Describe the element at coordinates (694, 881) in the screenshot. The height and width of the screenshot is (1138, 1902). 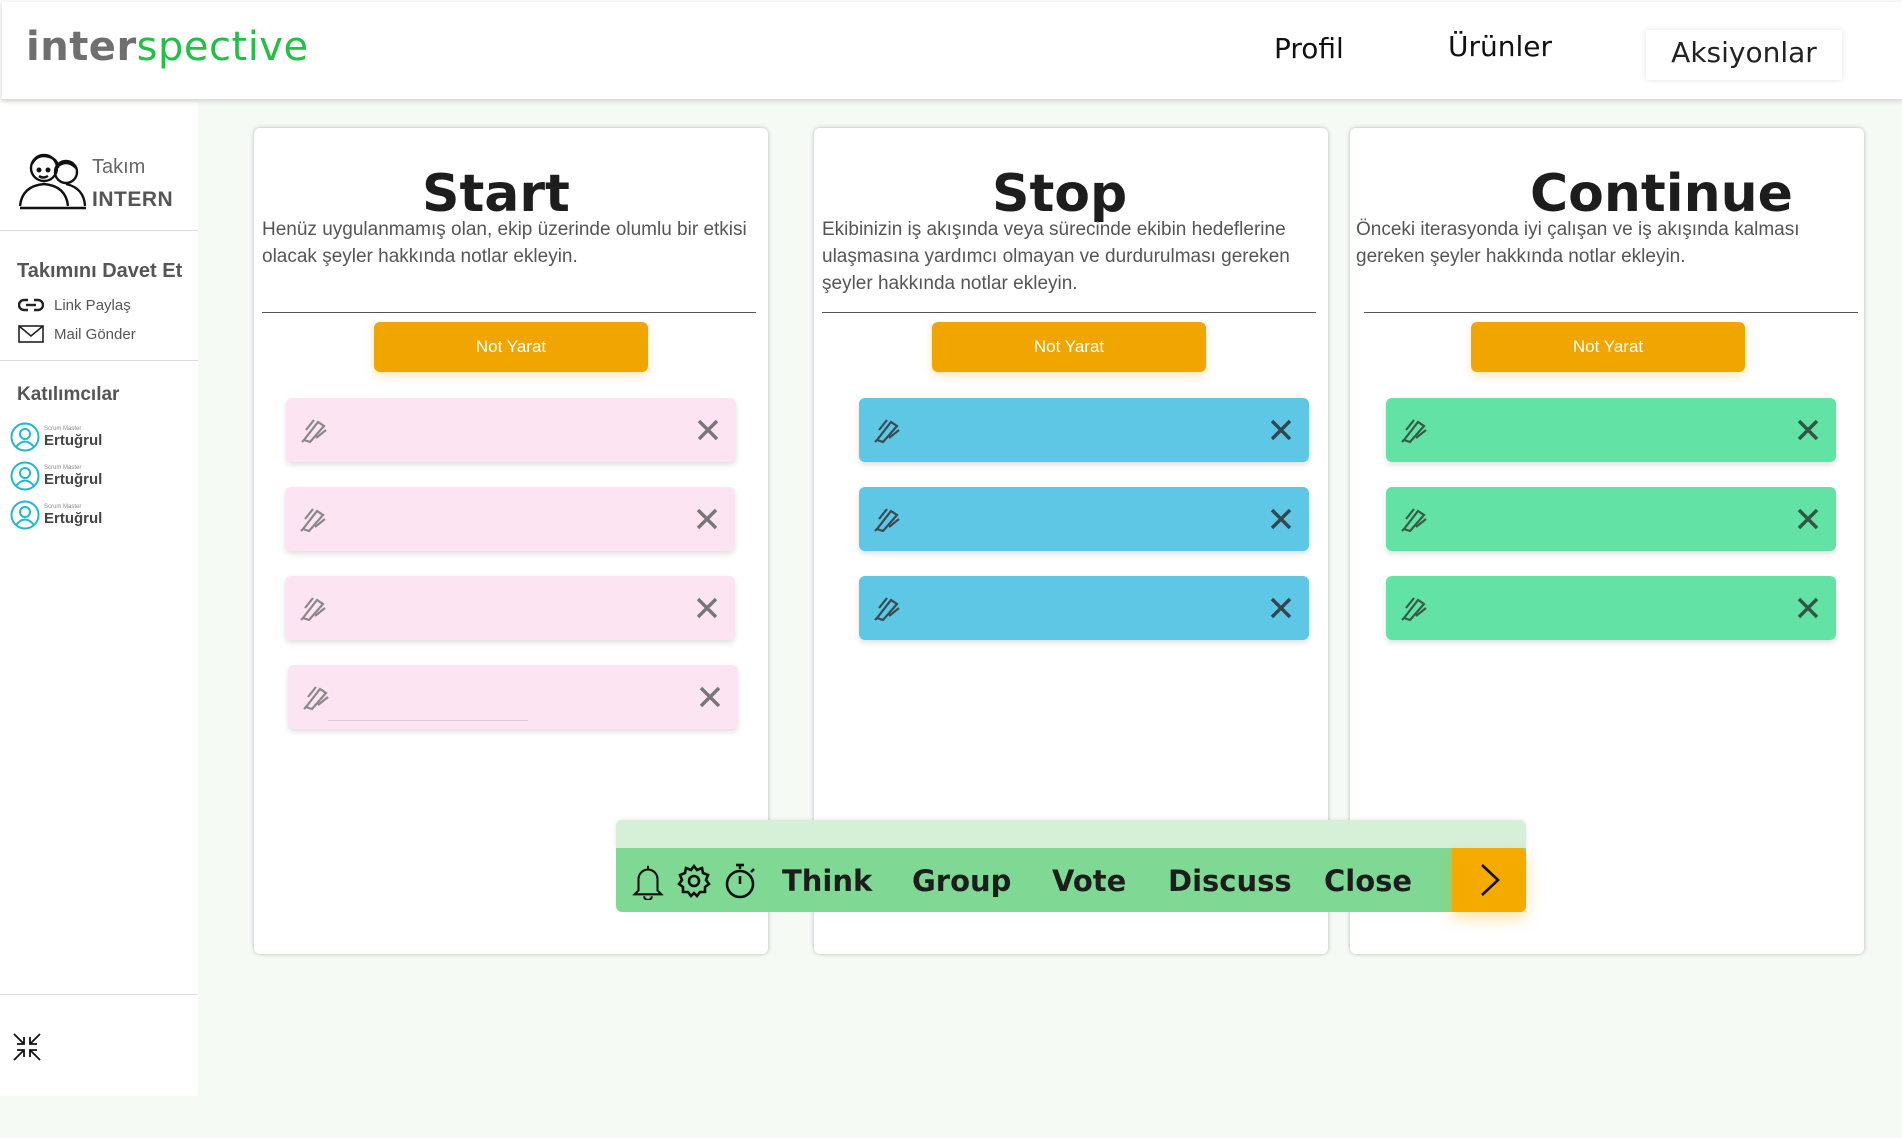
I see `gear-icon` at that location.